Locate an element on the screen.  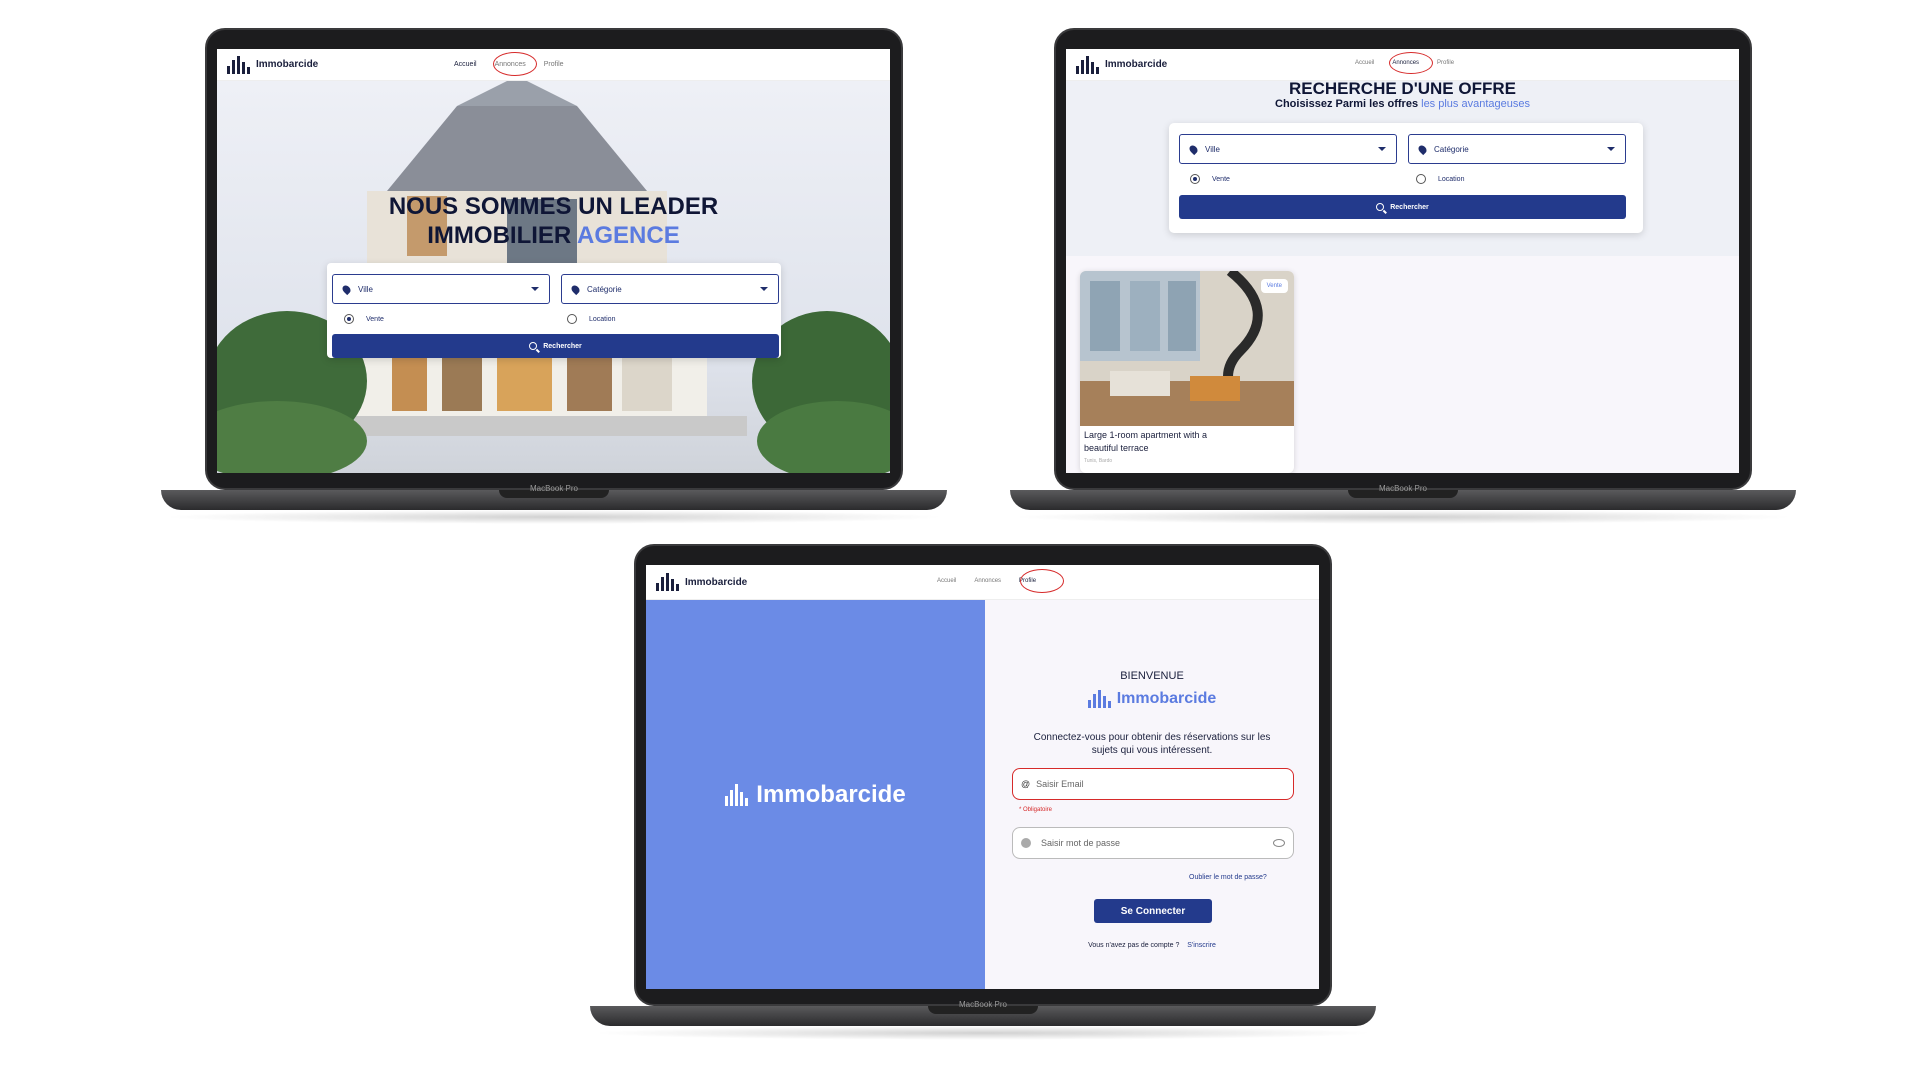
login-button: Se Connecter is located at coordinates (1153, 911).